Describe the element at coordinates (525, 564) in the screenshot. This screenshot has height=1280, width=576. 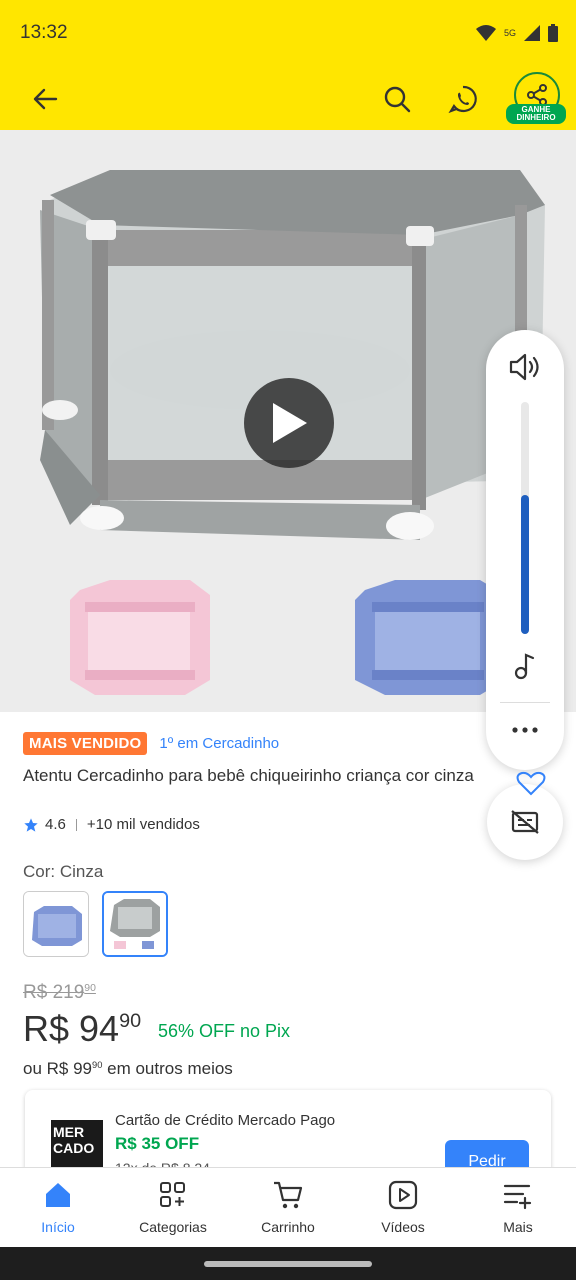
I see `volume-slider-fill` at that location.